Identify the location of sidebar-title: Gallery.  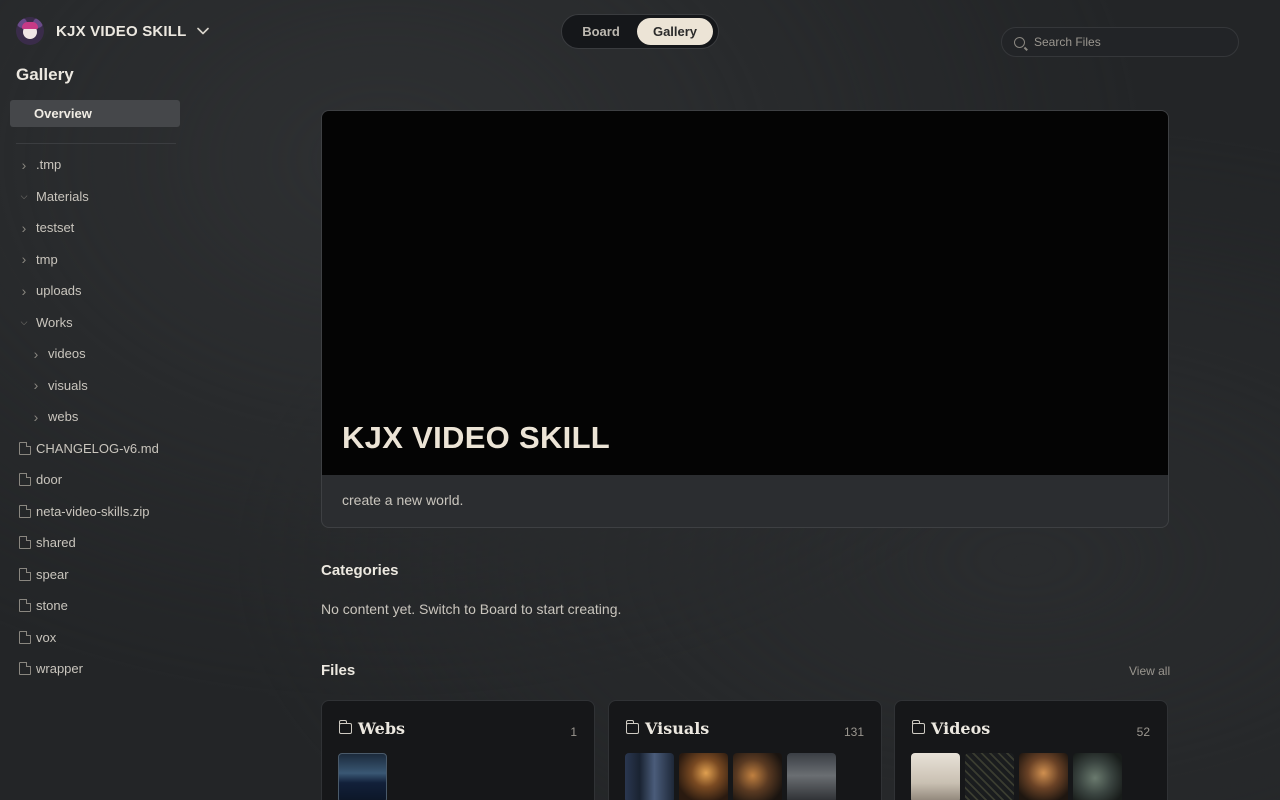
(45, 74).